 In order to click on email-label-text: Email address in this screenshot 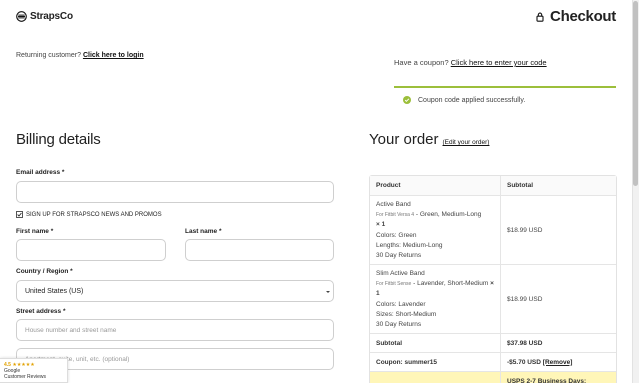, I will do `click(38, 172)`.